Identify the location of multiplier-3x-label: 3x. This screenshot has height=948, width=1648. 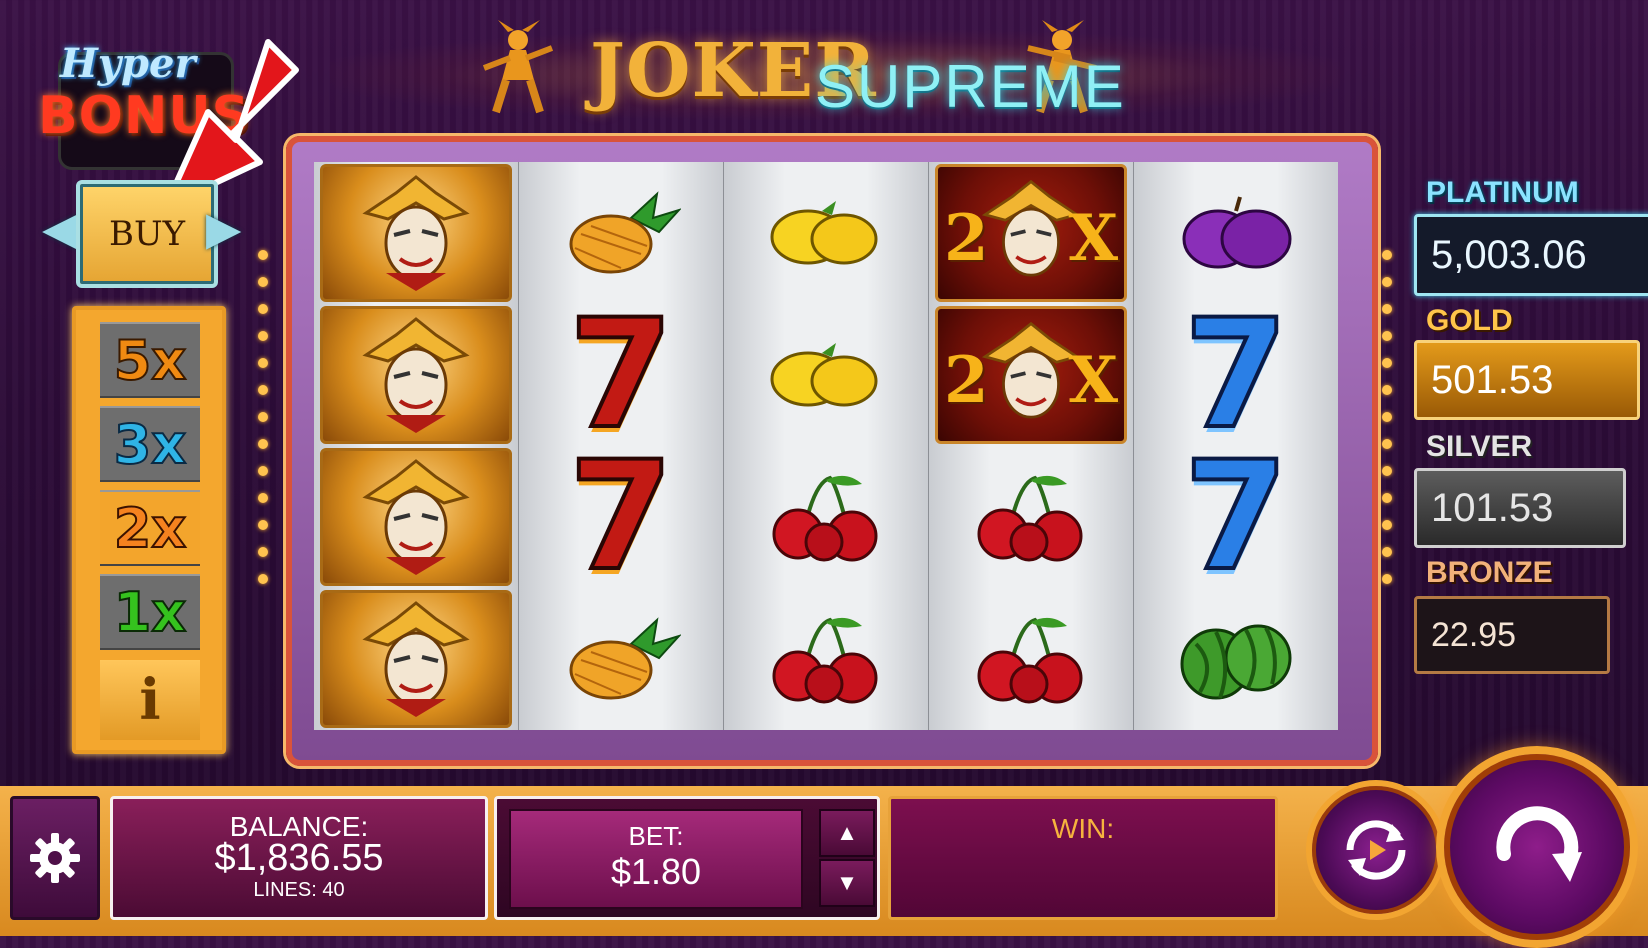
(150, 444).